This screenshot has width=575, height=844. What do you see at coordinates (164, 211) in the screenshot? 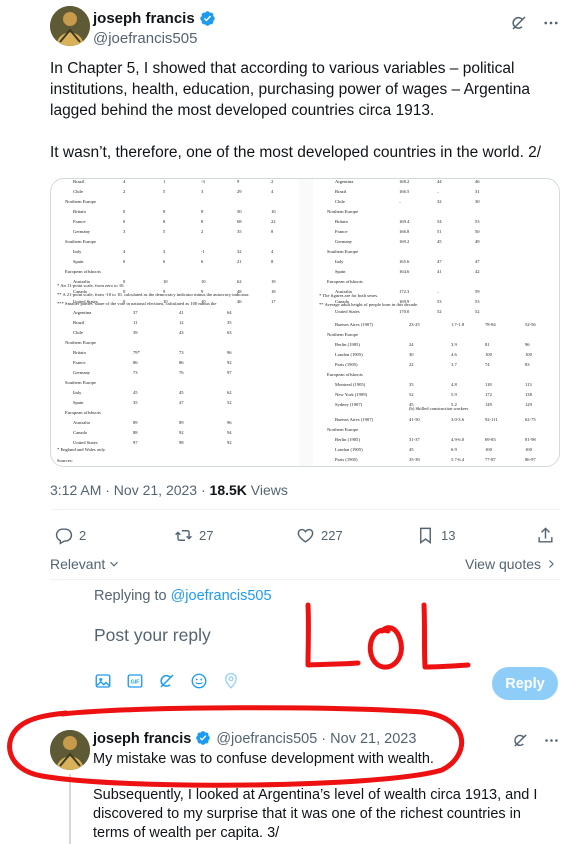
I see `table-cell: 8` at bounding box center [164, 211].